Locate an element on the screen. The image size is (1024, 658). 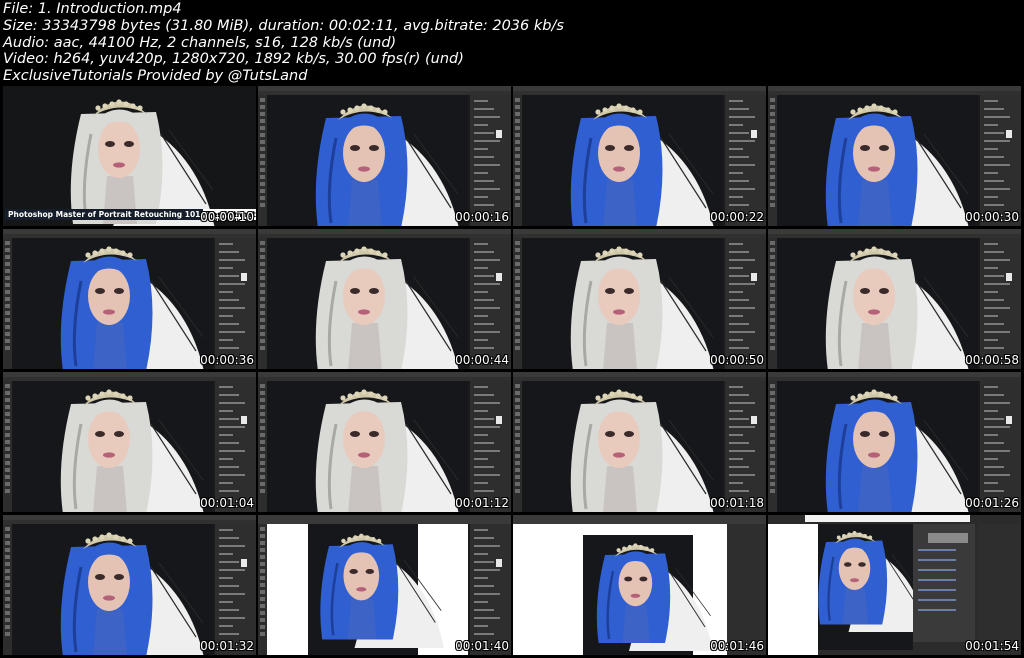
timestamp-label: 00:01:04 is located at coordinates (227, 503).